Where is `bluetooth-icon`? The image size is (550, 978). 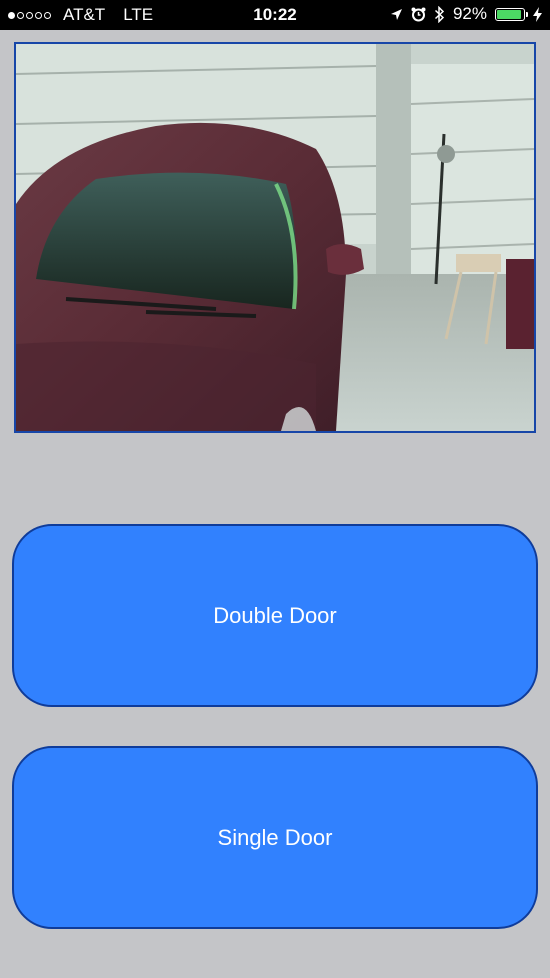 bluetooth-icon is located at coordinates (439, 14).